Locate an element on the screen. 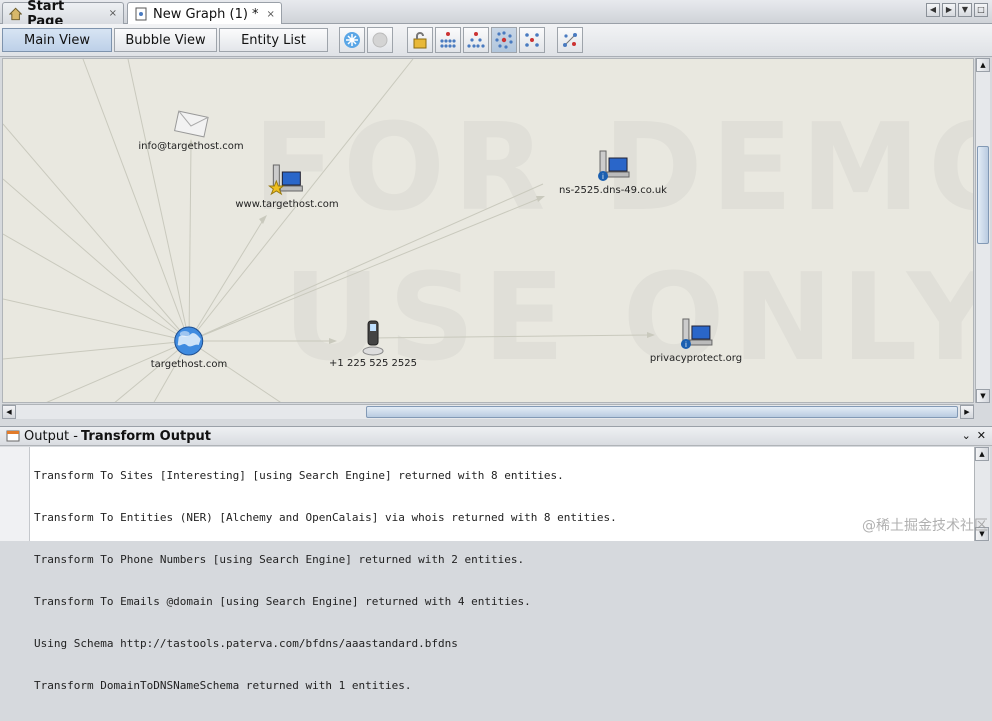 This screenshot has height=721, width=992. snowflake-icon is located at coordinates (352, 40).